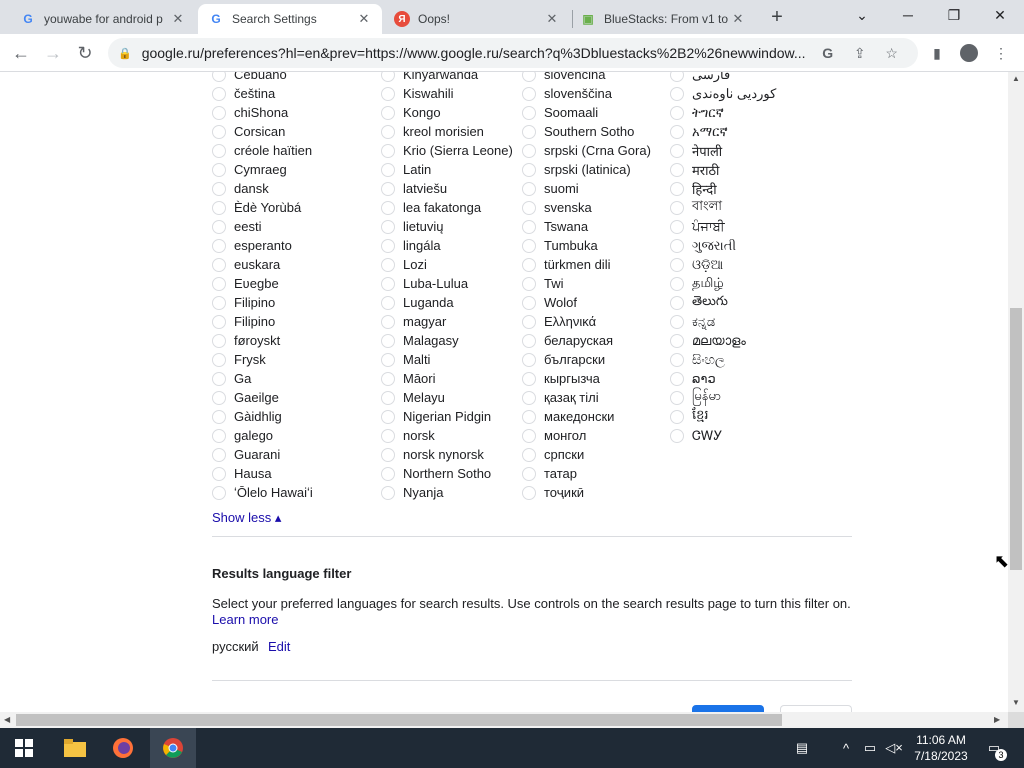 This screenshot has width=1024, height=768. I want to click on language-option: Corsican, so click(262, 131).